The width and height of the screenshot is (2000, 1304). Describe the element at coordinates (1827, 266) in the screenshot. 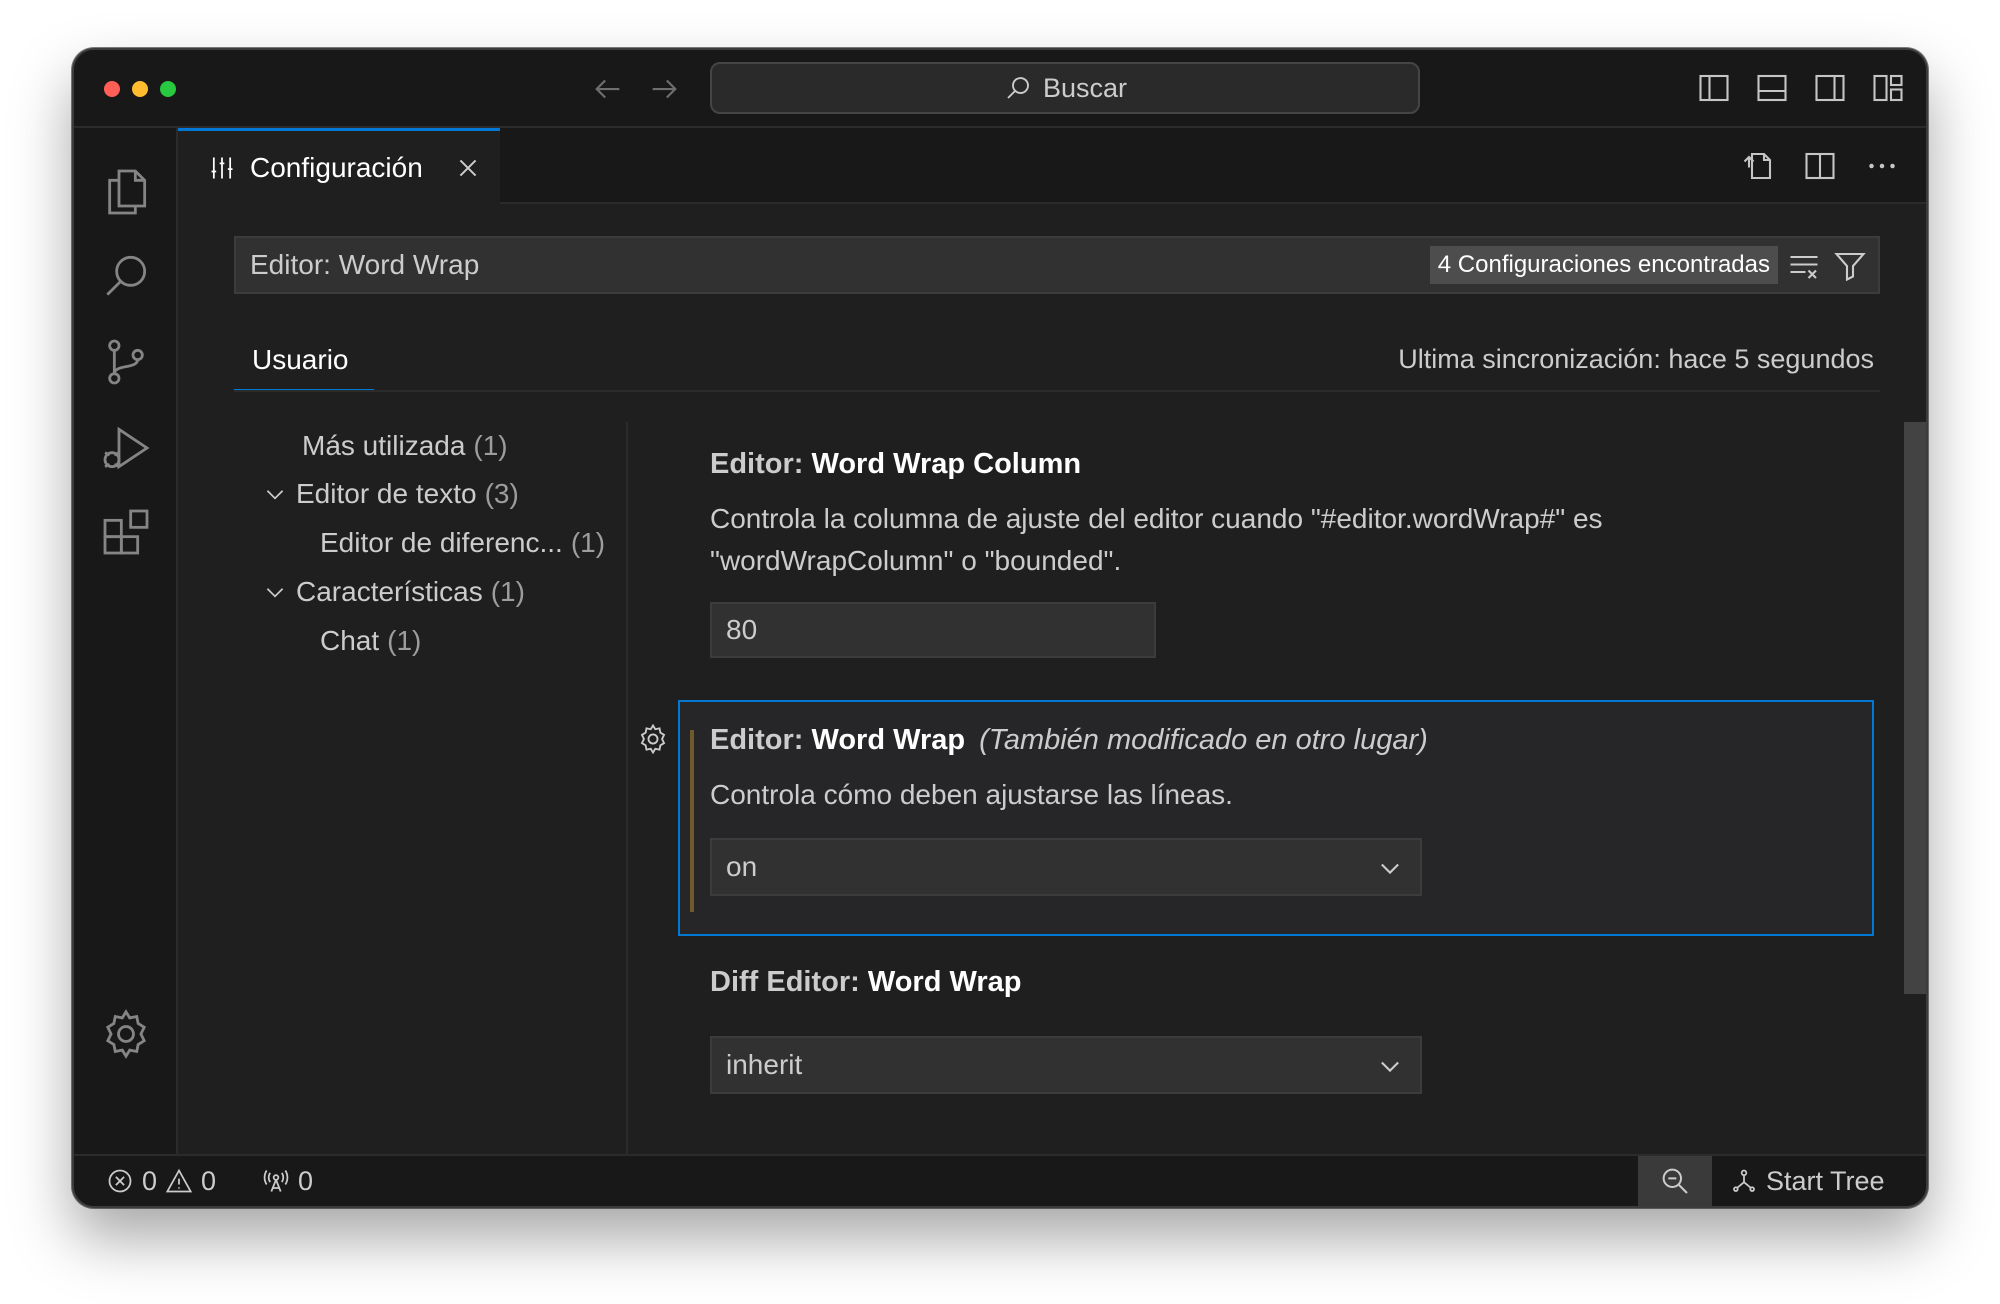

I see `search-actions` at that location.